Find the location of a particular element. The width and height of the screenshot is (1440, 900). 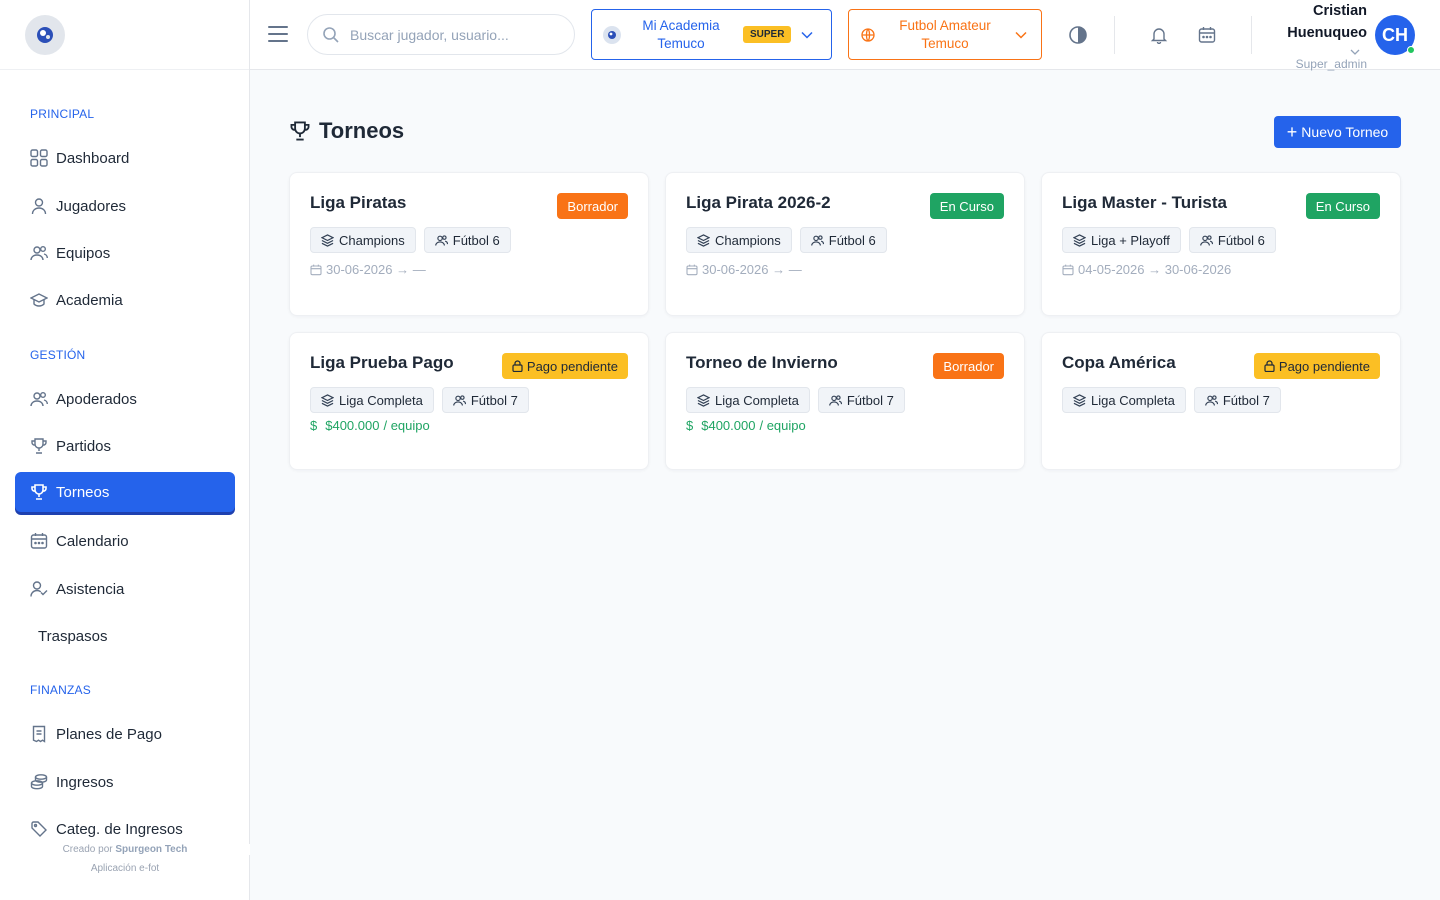

sidebar-item-calendario: Calendario is located at coordinates (125, 541).